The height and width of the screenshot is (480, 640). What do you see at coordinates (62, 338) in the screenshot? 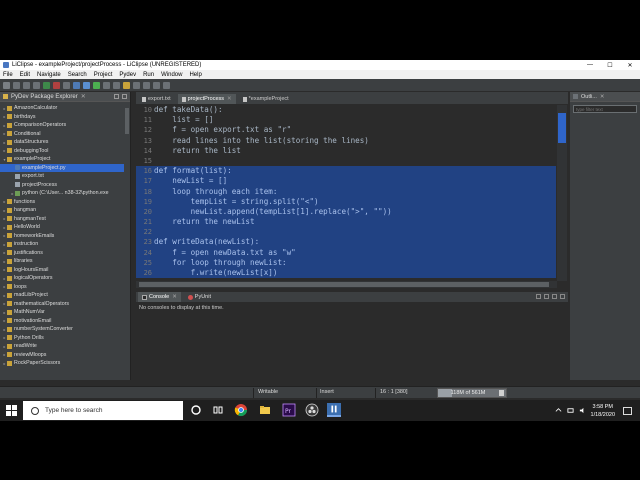
I see `tree-item: ▸ Python Drills` at bounding box center [62, 338].